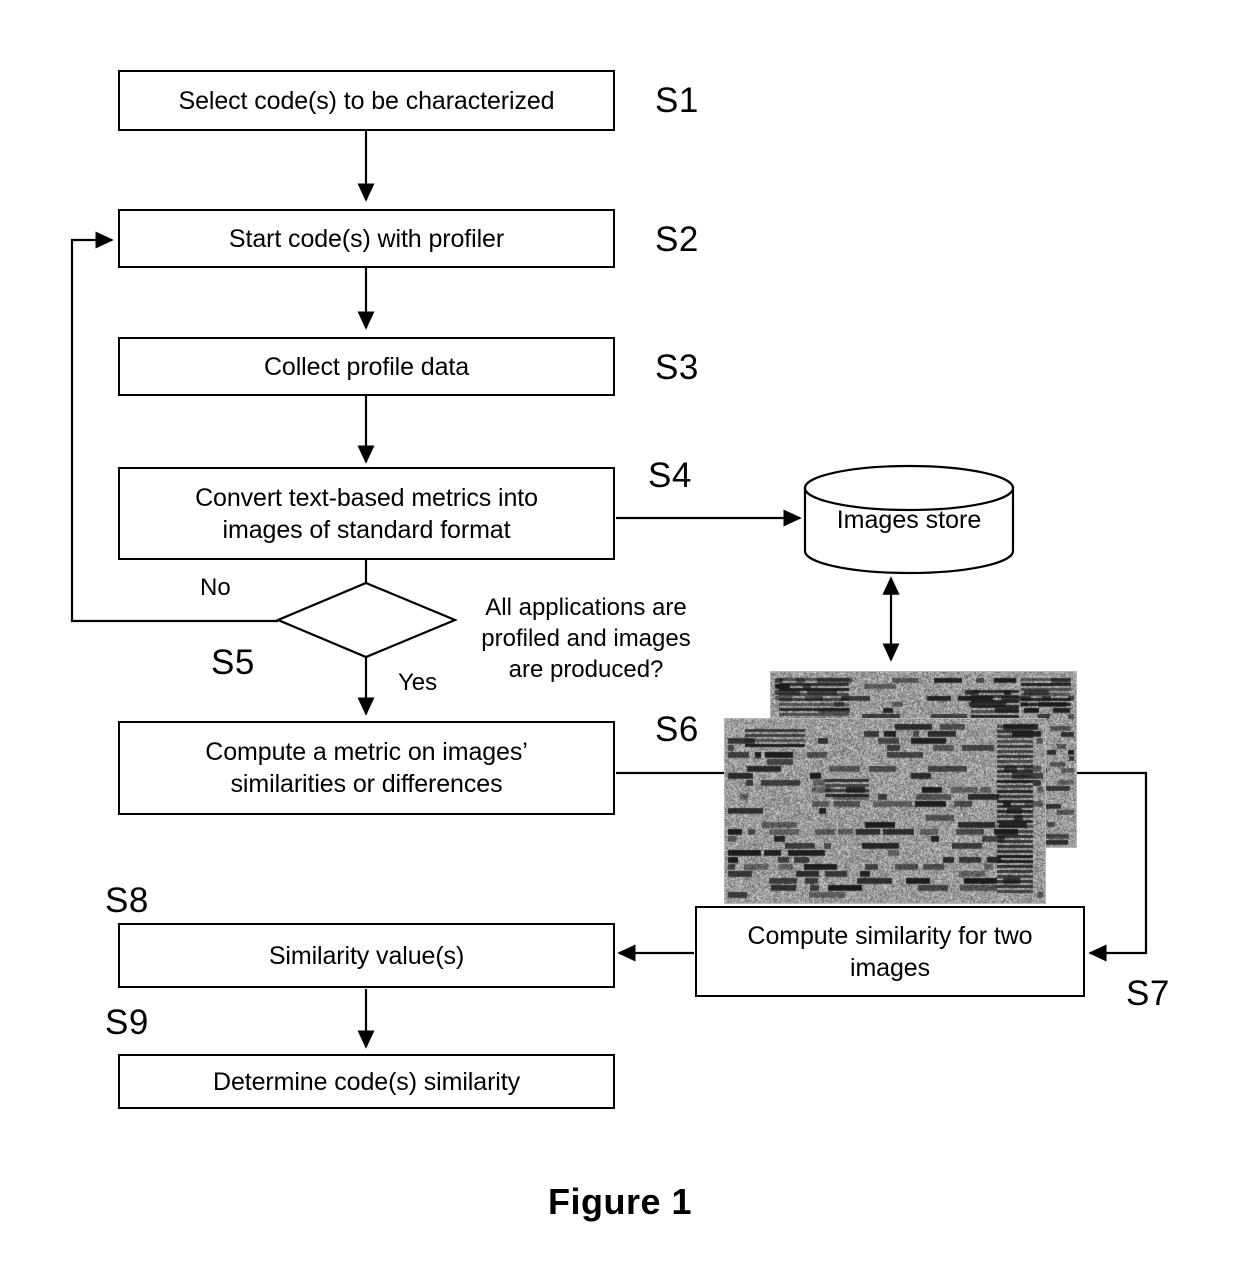  Describe the element at coordinates (418, 682) in the screenshot. I see `branch-label-yes: Yes` at that location.